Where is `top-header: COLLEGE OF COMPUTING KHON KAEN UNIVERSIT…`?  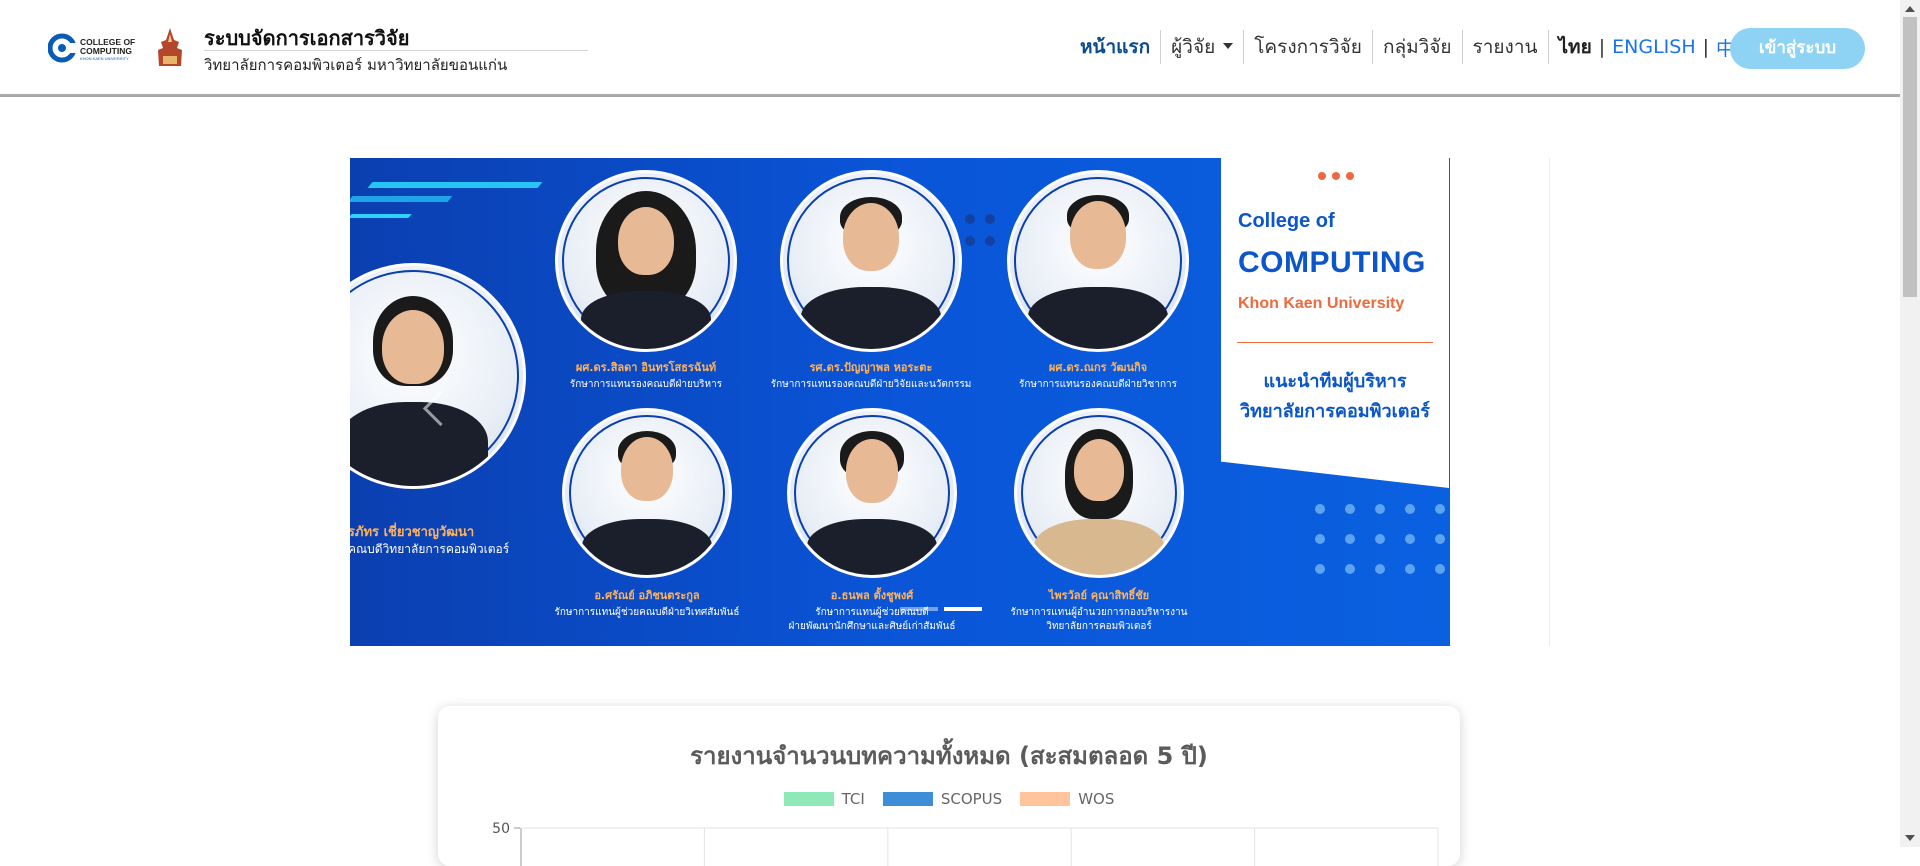
top-header: COLLEGE OF COMPUTING KHON KAEN UNIVERSIT… is located at coordinates (950, 48).